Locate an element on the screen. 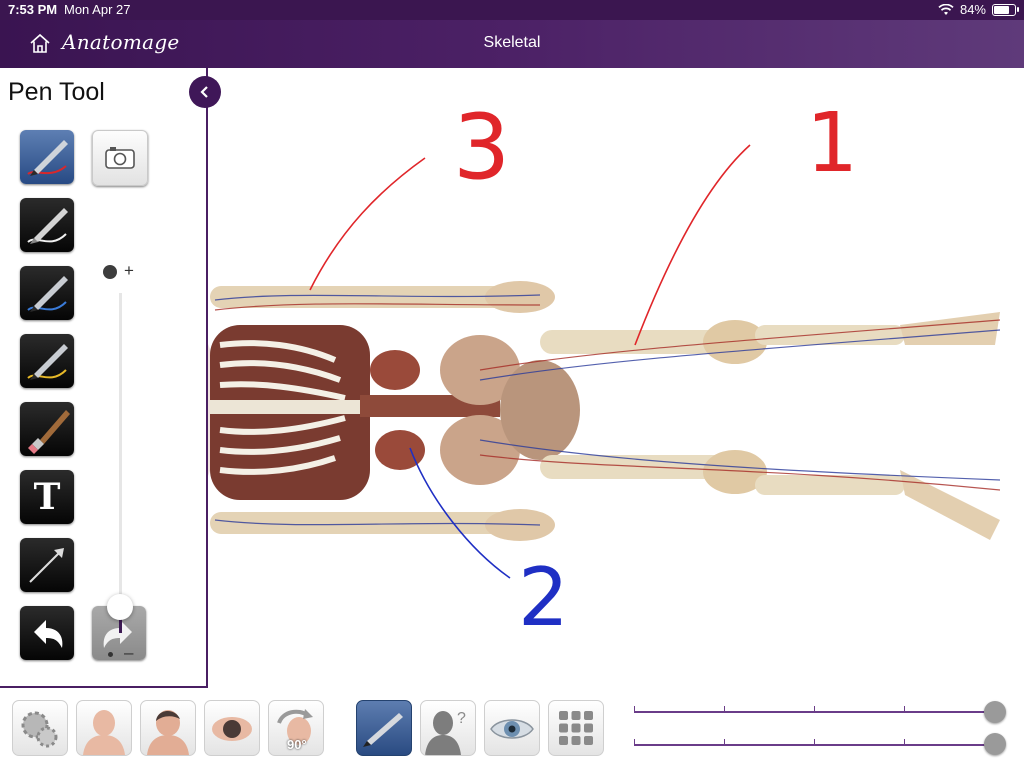 The image size is (1024, 768). eraser-icon is located at coordinates (49, 432).